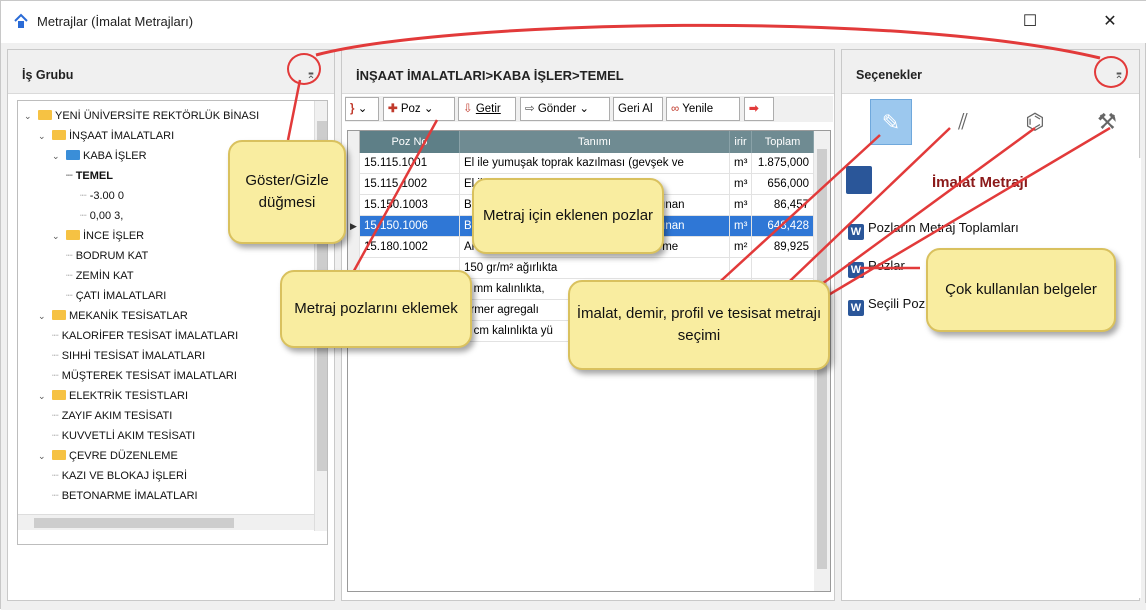 This screenshot has height=610, width=1146. I want to click on tree-node: ┈ BODRUM KAT, so click(107, 256).